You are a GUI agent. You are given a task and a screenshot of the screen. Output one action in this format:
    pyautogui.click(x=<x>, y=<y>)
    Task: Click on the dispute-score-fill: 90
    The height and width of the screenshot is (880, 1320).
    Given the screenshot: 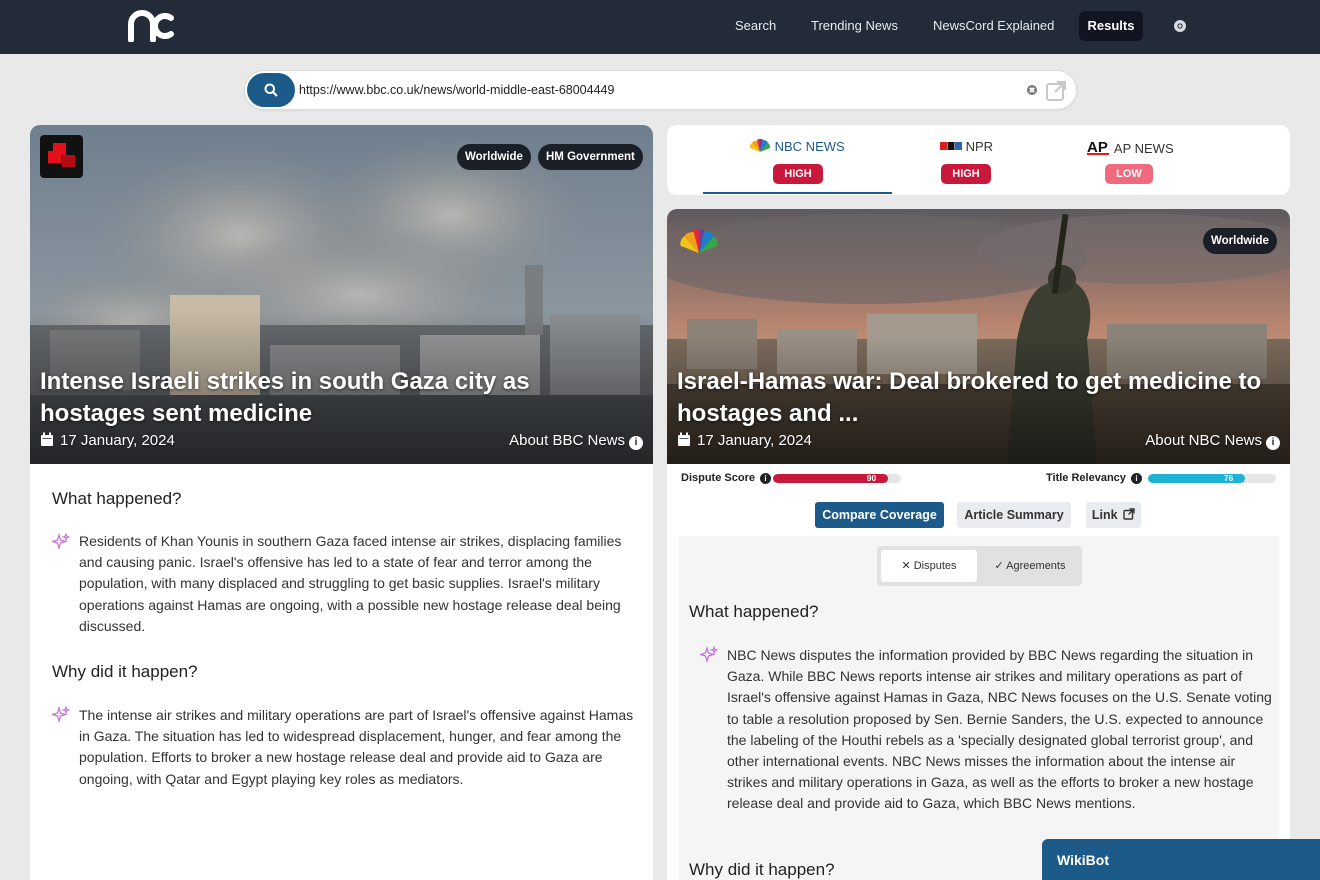 What is the action you would take?
    pyautogui.click(x=831, y=478)
    